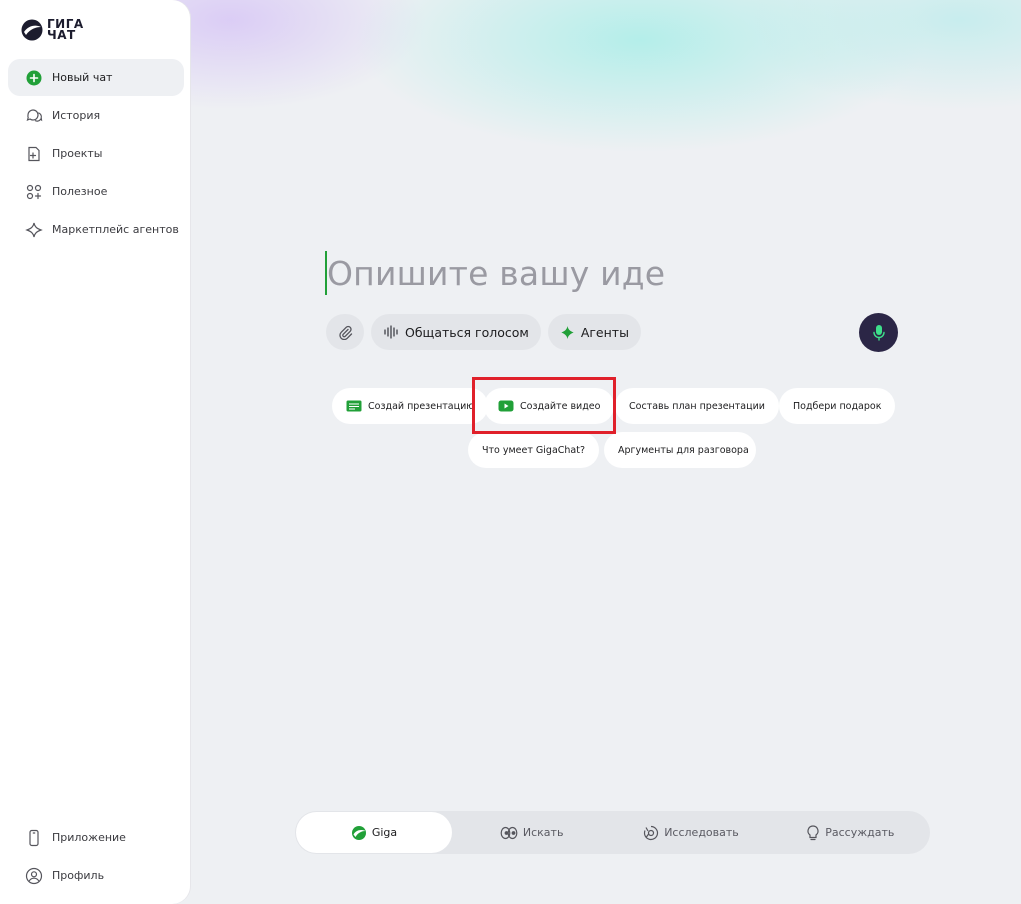  What do you see at coordinates (115, 229) in the screenshot?
I see `sidebar-item-label: Маркетплейс агентов` at bounding box center [115, 229].